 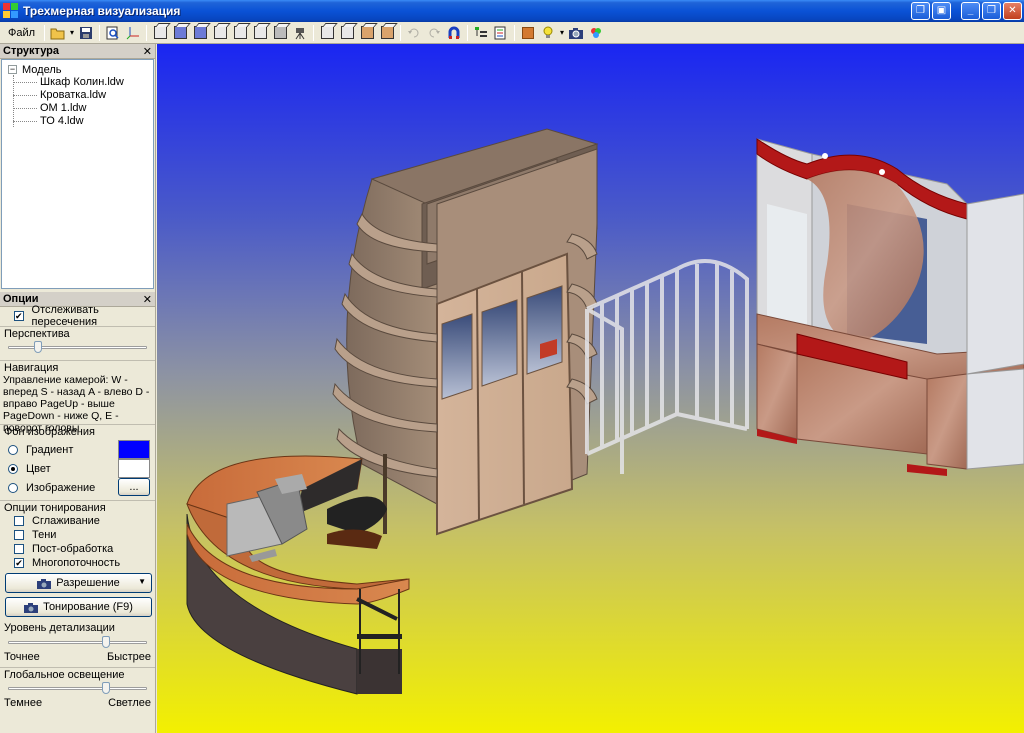 I want to click on view-front-cube-icon, so click(x=160, y=33).